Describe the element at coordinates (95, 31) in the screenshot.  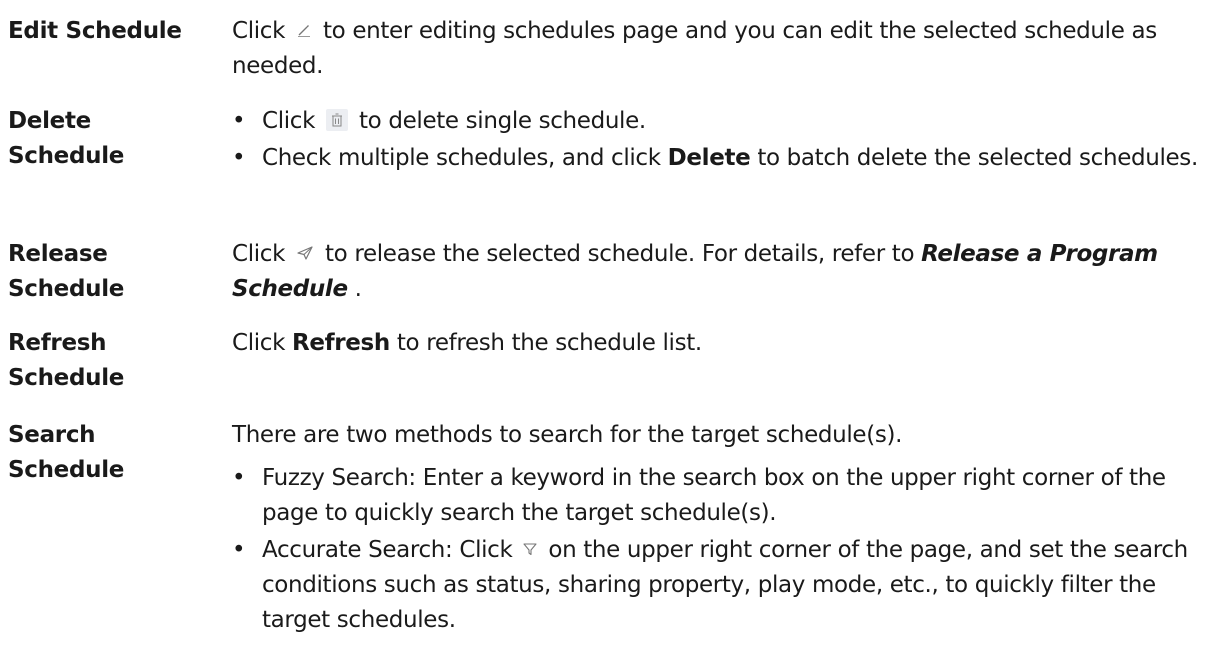
I see `term-edit-schedule: Edit Schedule` at that location.